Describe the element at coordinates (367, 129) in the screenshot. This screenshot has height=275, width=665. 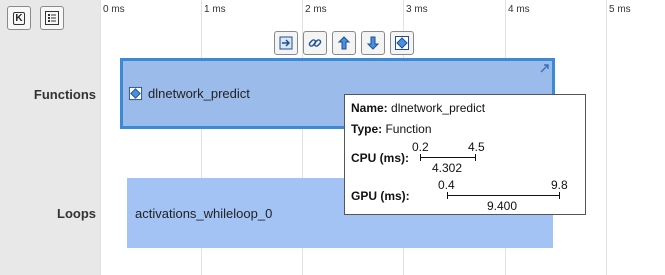
I see `tooltip-type-label: Type:` at that location.